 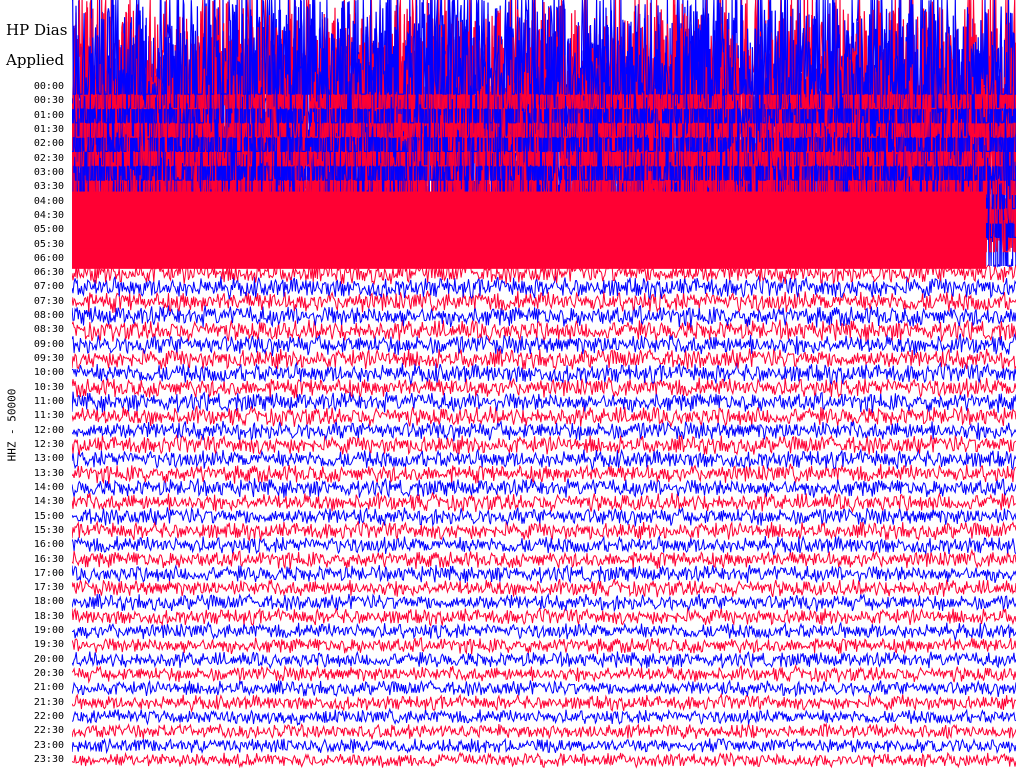 I want to click on time-tick-label: 15:00, so click(x=48, y=516).